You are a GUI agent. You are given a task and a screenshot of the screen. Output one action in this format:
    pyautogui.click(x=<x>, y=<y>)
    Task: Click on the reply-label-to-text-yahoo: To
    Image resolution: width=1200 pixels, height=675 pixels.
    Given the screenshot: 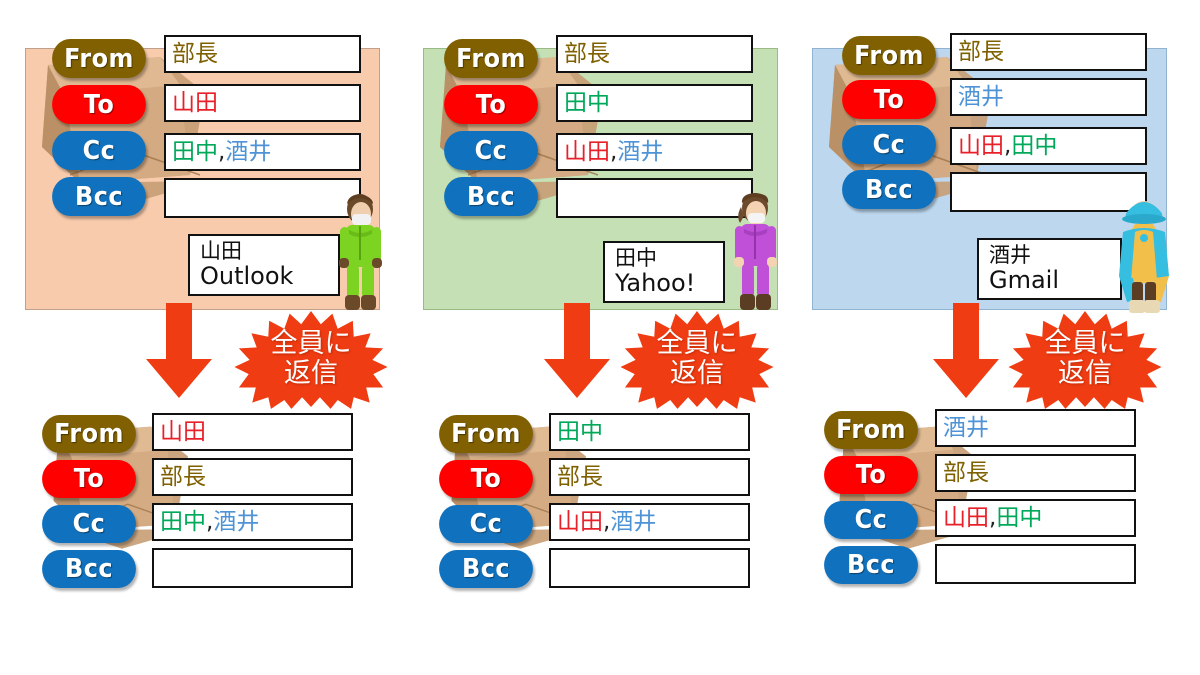 What is the action you would take?
    pyautogui.click(x=486, y=479)
    